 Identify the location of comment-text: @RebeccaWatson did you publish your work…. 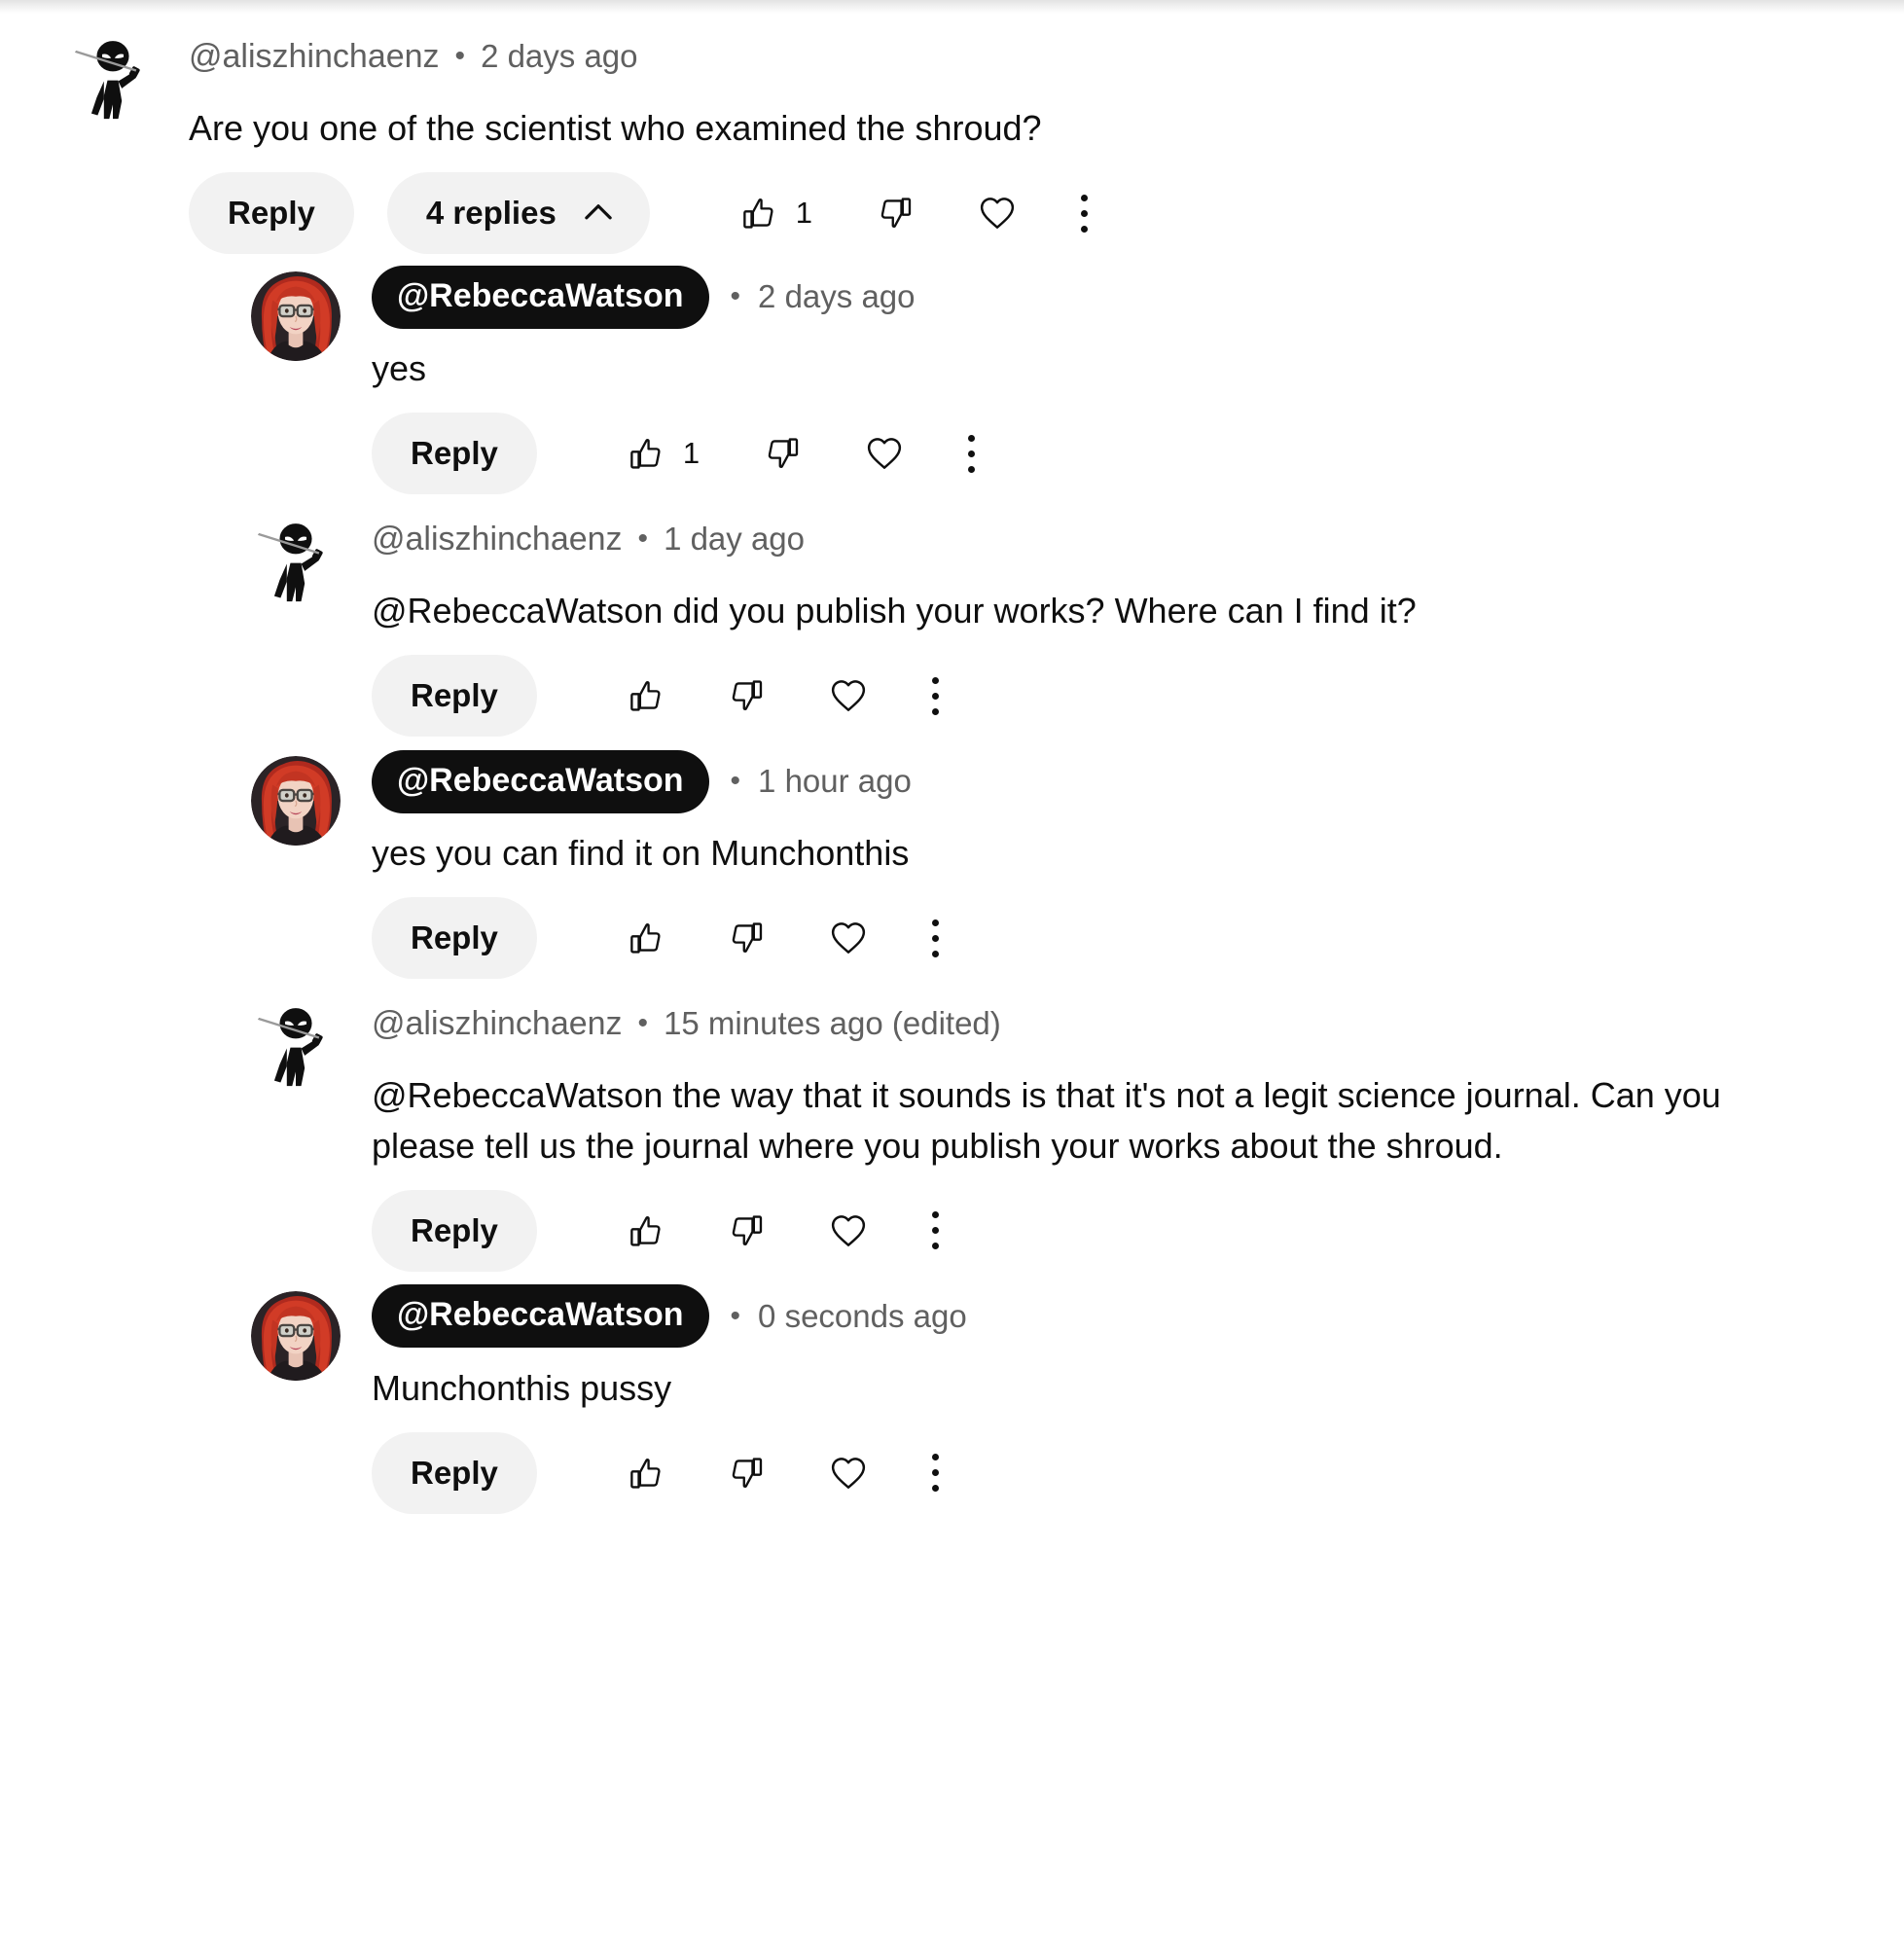
(894, 611).